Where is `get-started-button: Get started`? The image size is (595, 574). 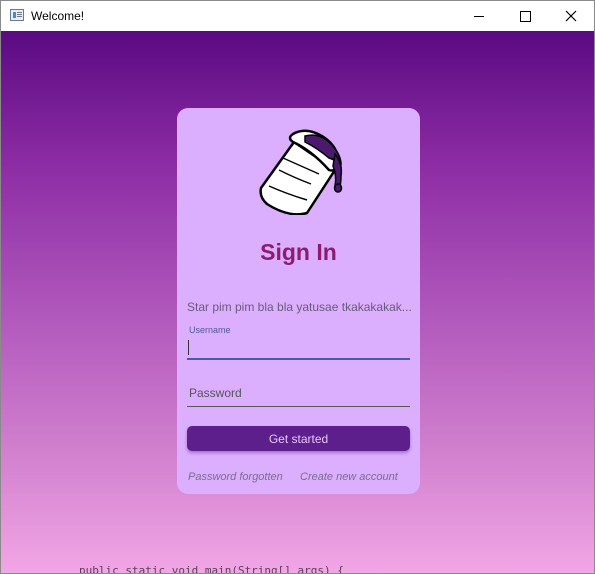
get-started-button: Get started is located at coordinates (298, 438).